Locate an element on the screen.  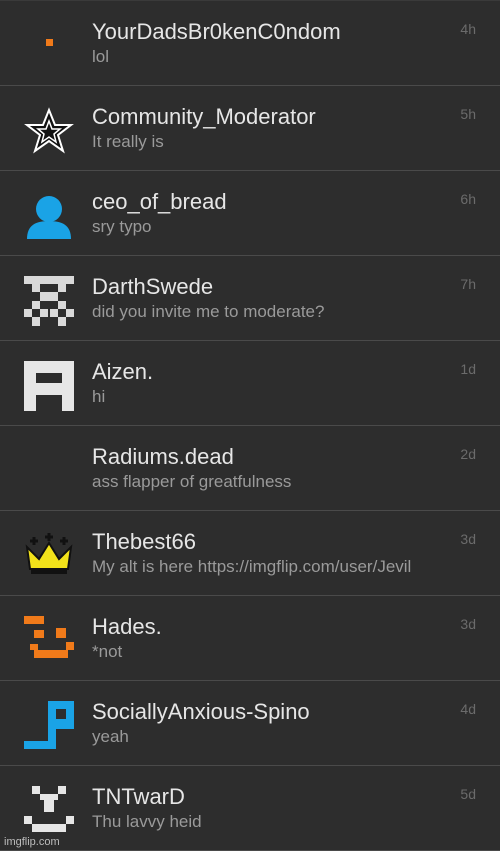
orange-dot-icon is located at coordinates (49, 46).